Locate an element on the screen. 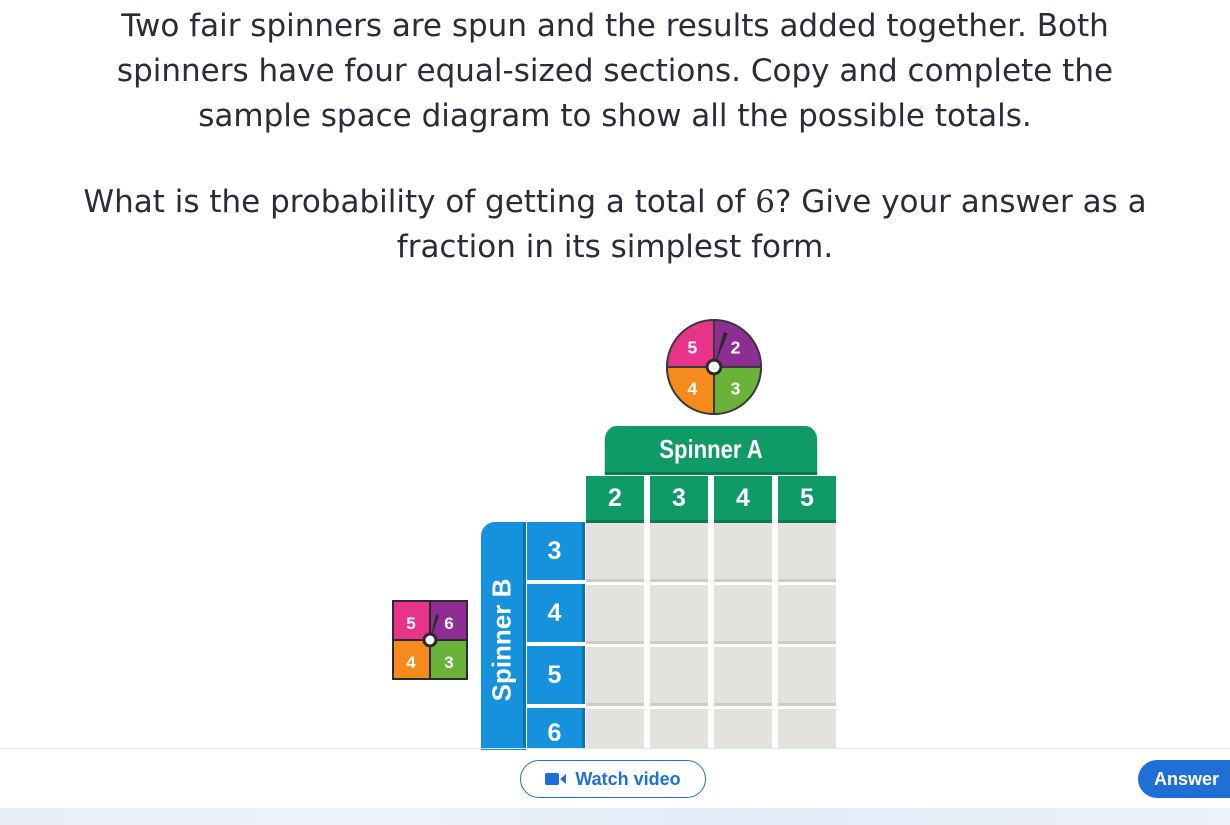  answer-label: Answer is located at coordinates (1187, 778).